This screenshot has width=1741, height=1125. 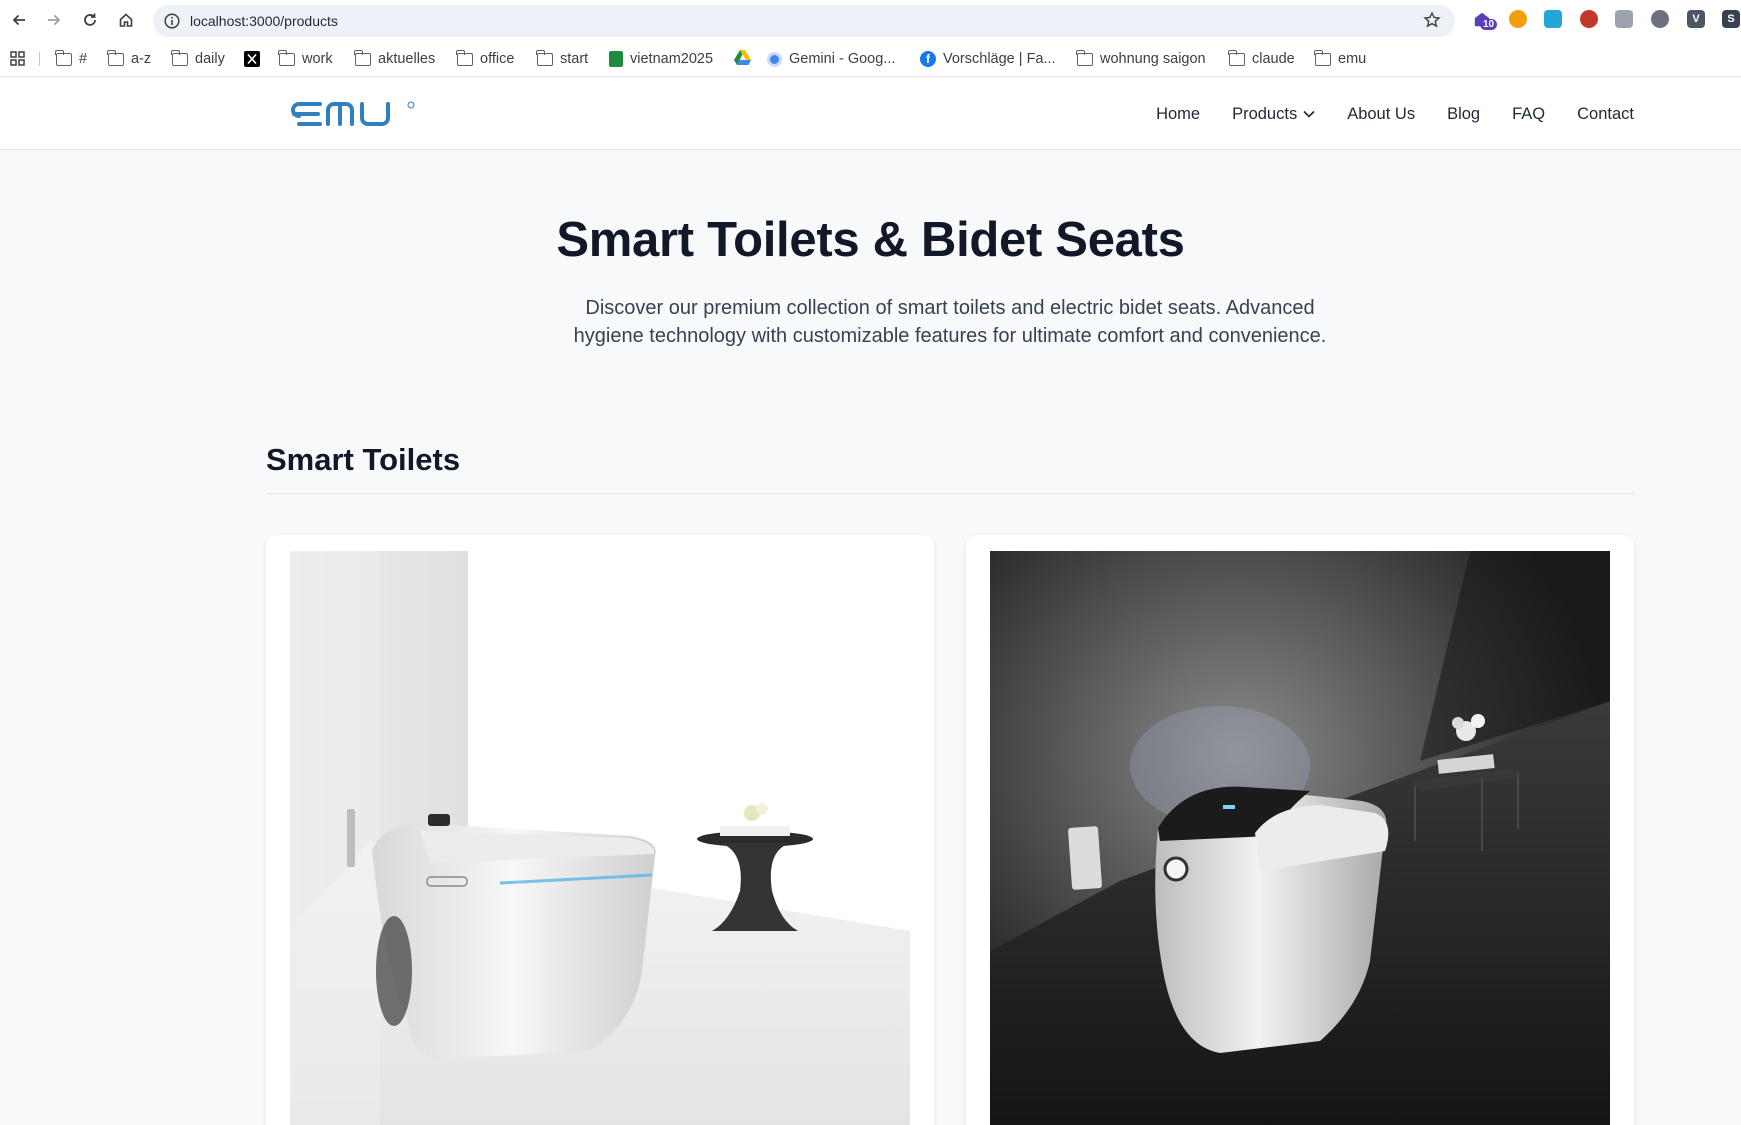 What do you see at coordinates (264, 21) in the screenshot?
I see `url-text: localhost:3000/products` at bounding box center [264, 21].